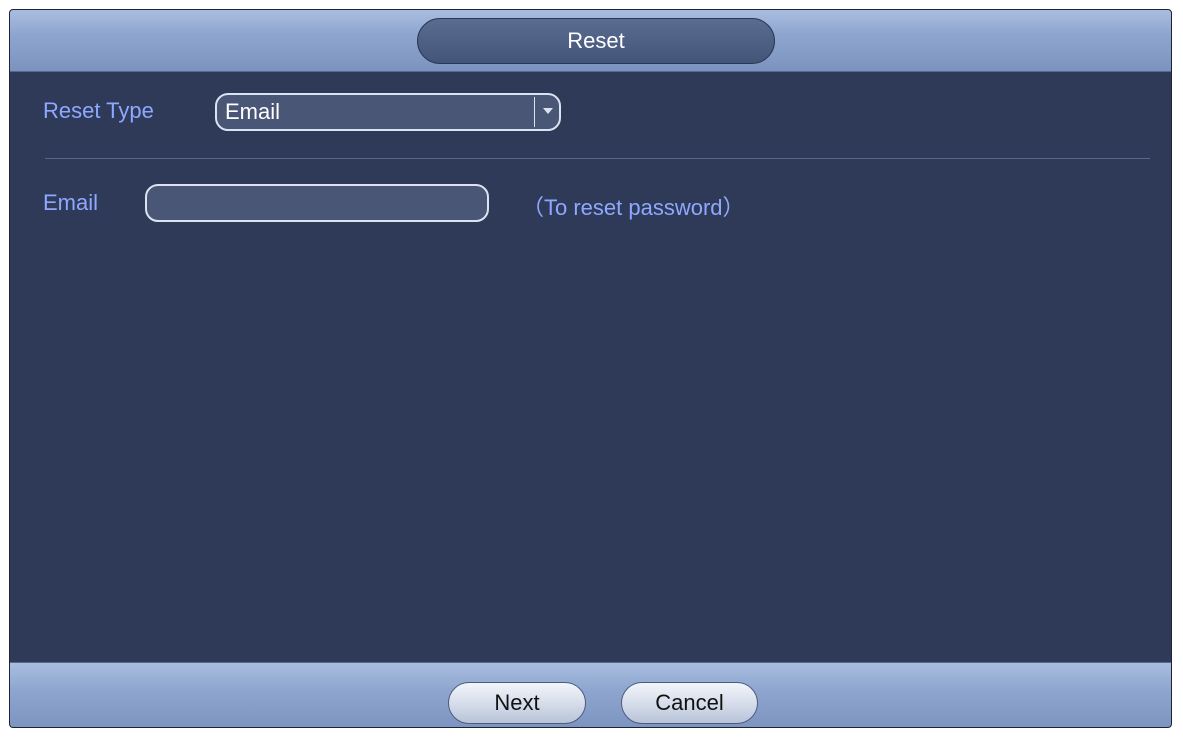 Image resolution: width=1183 pixels, height=737 pixels. What do you see at coordinates (253, 111) in the screenshot?
I see `reset-type-value: Email` at bounding box center [253, 111].